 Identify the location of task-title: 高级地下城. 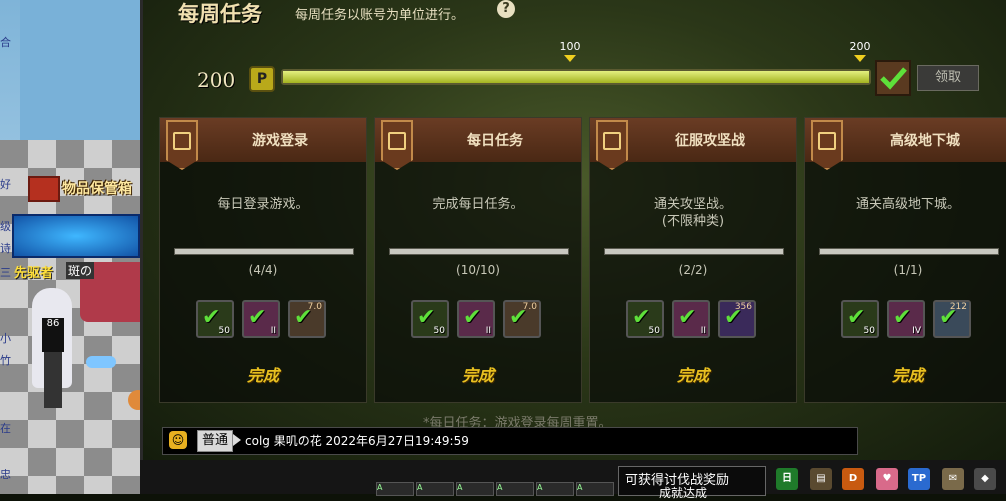
(925, 141).